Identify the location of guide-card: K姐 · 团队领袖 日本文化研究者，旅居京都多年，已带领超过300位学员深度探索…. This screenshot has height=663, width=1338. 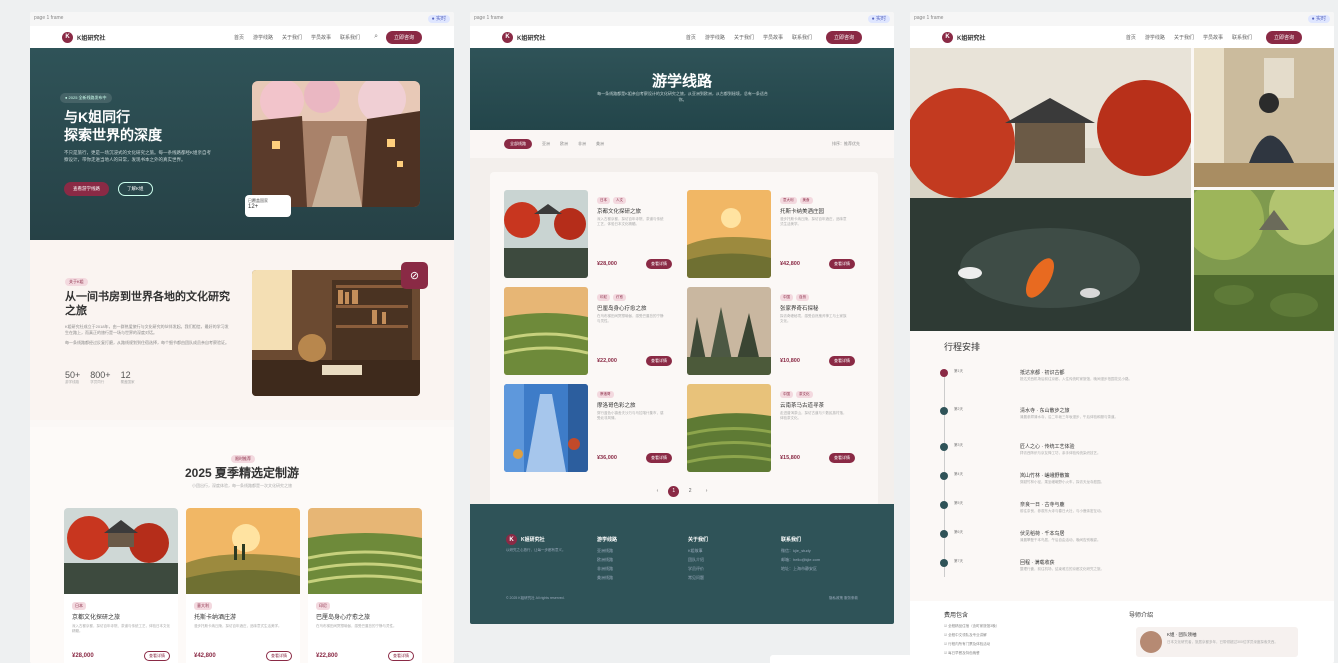
(1217, 642).